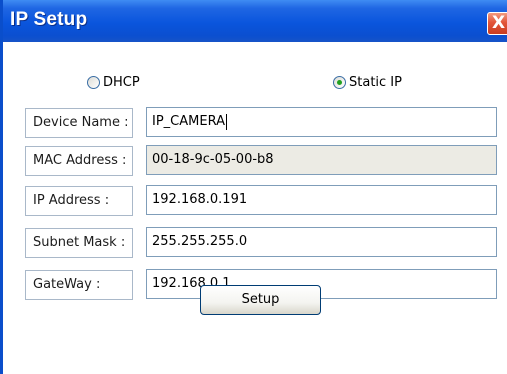 This screenshot has width=507, height=374. What do you see at coordinates (49, 19) in the screenshot?
I see `window-title: IP Setup` at bounding box center [49, 19].